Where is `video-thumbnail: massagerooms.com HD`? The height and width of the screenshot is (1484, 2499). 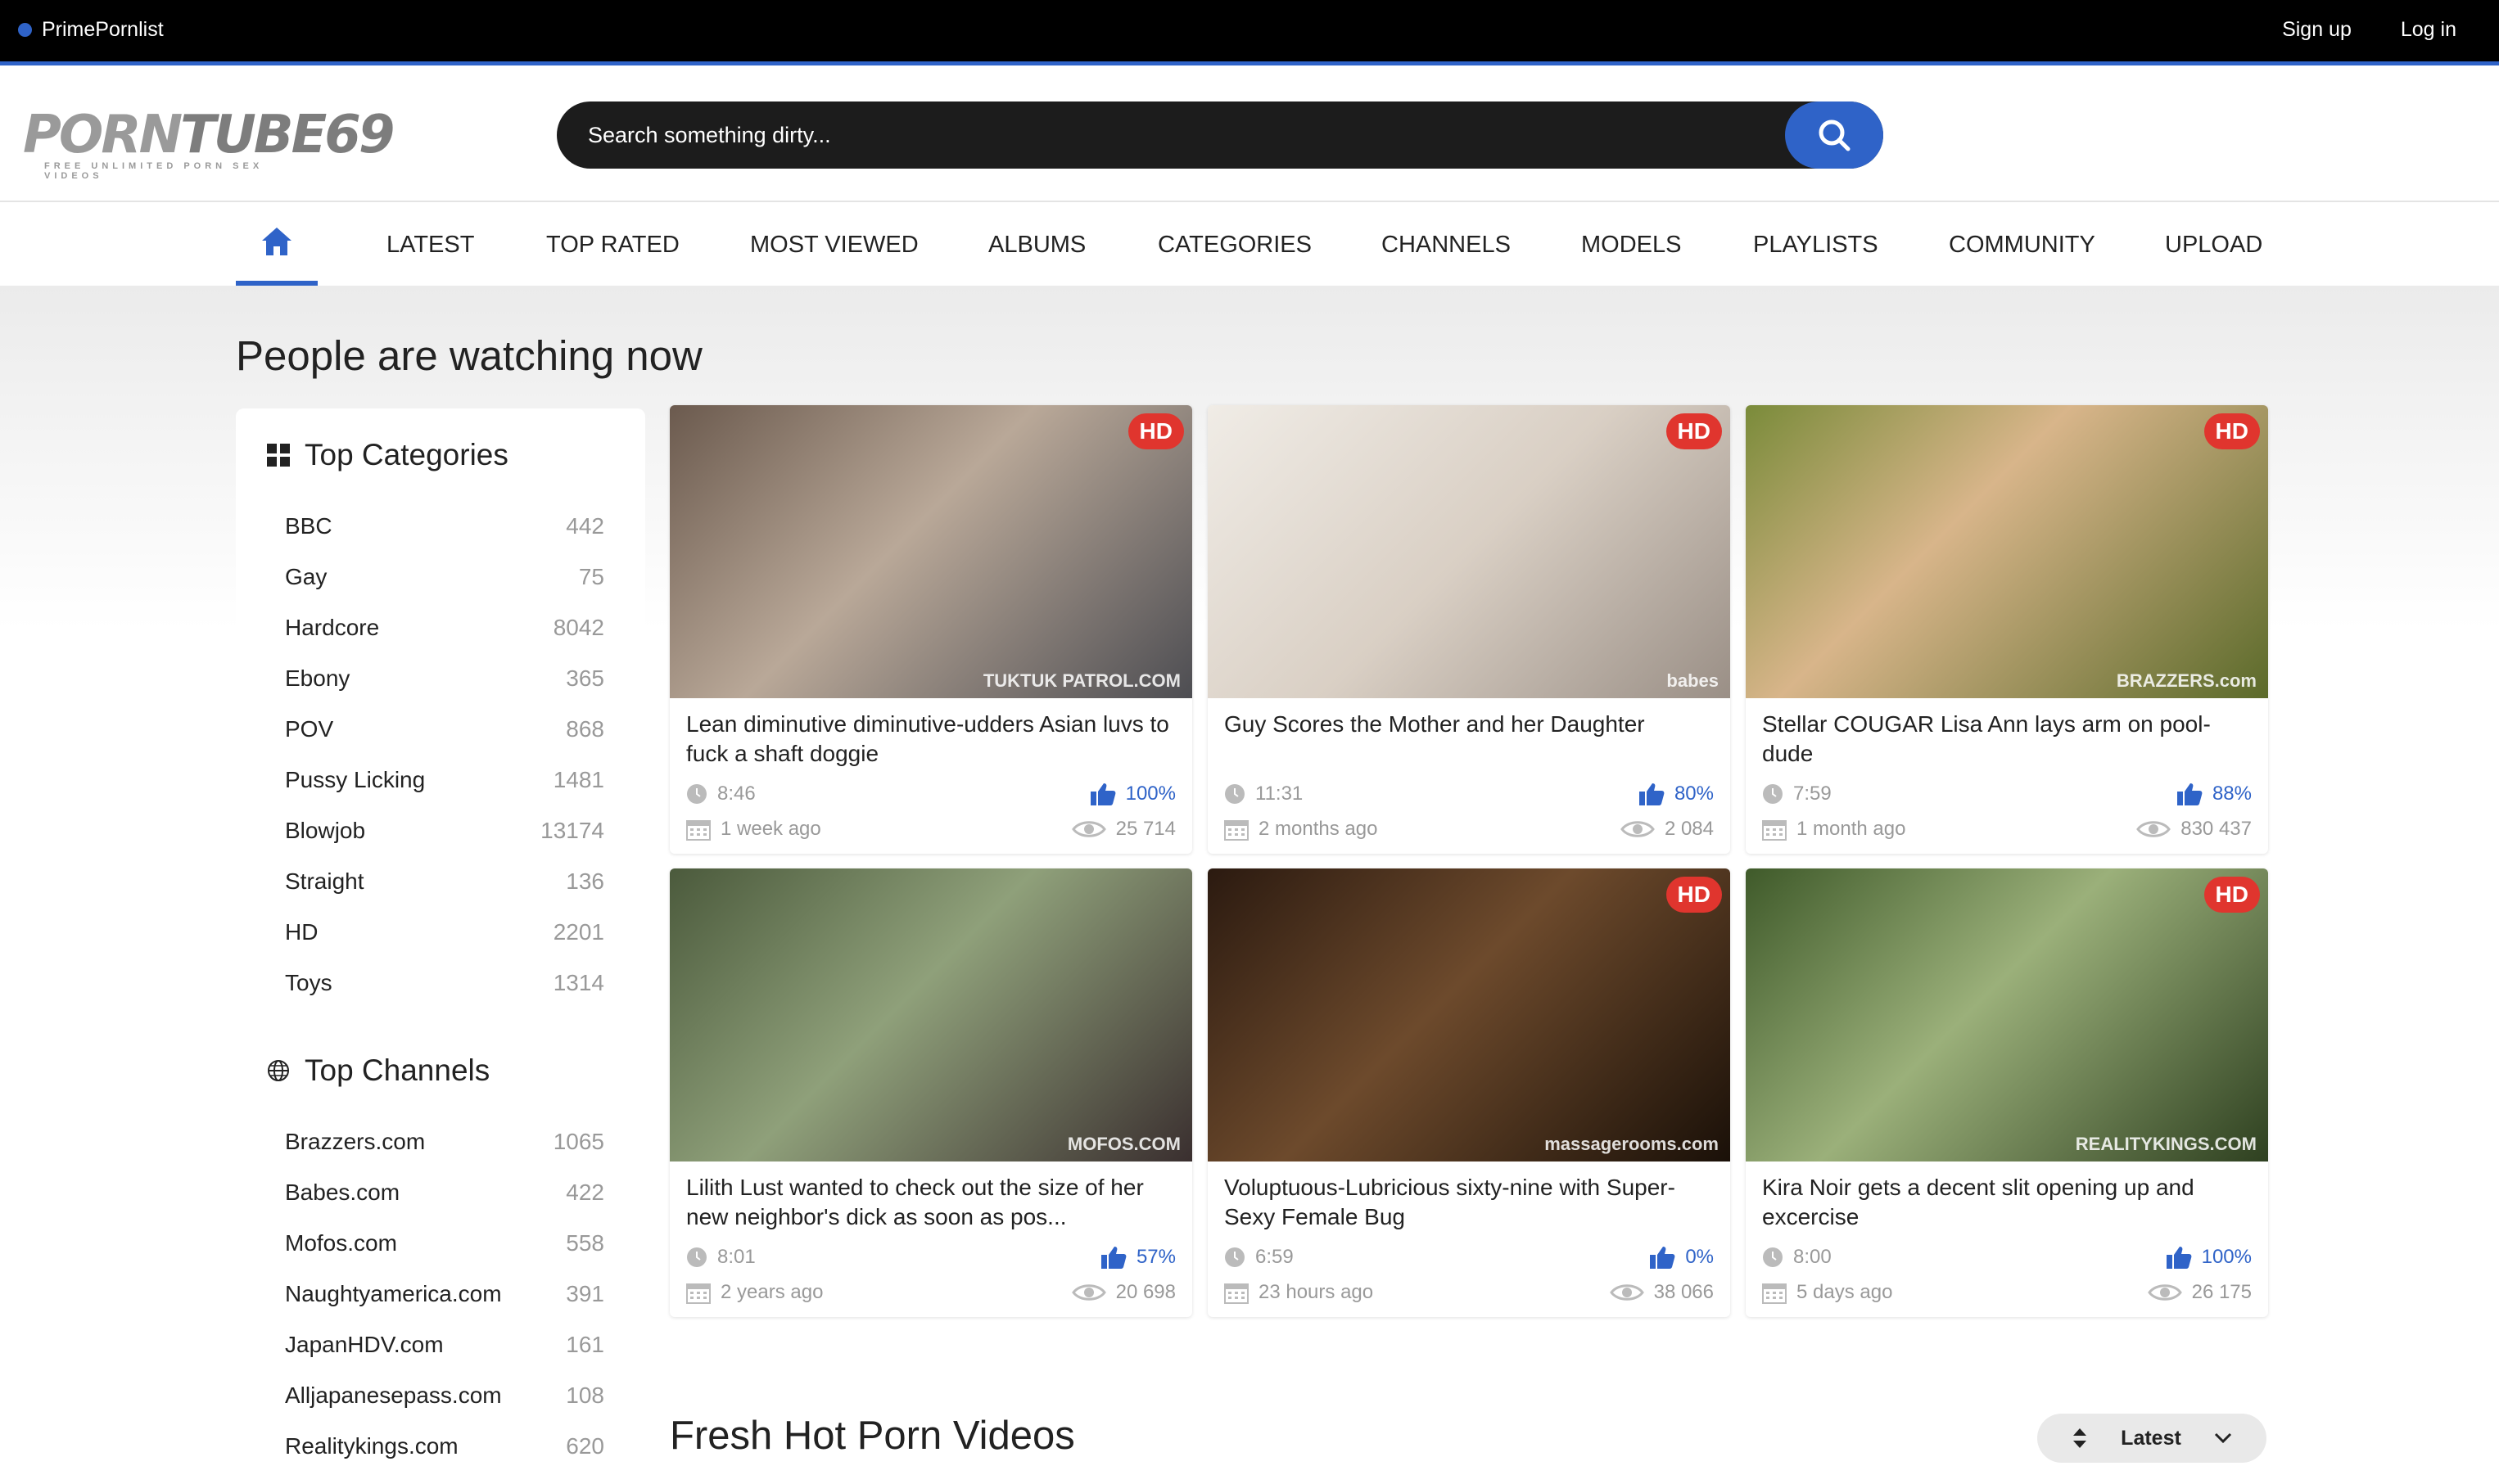 video-thumbnail: massagerooms.com HD is located at coordinates (1469, 1014).